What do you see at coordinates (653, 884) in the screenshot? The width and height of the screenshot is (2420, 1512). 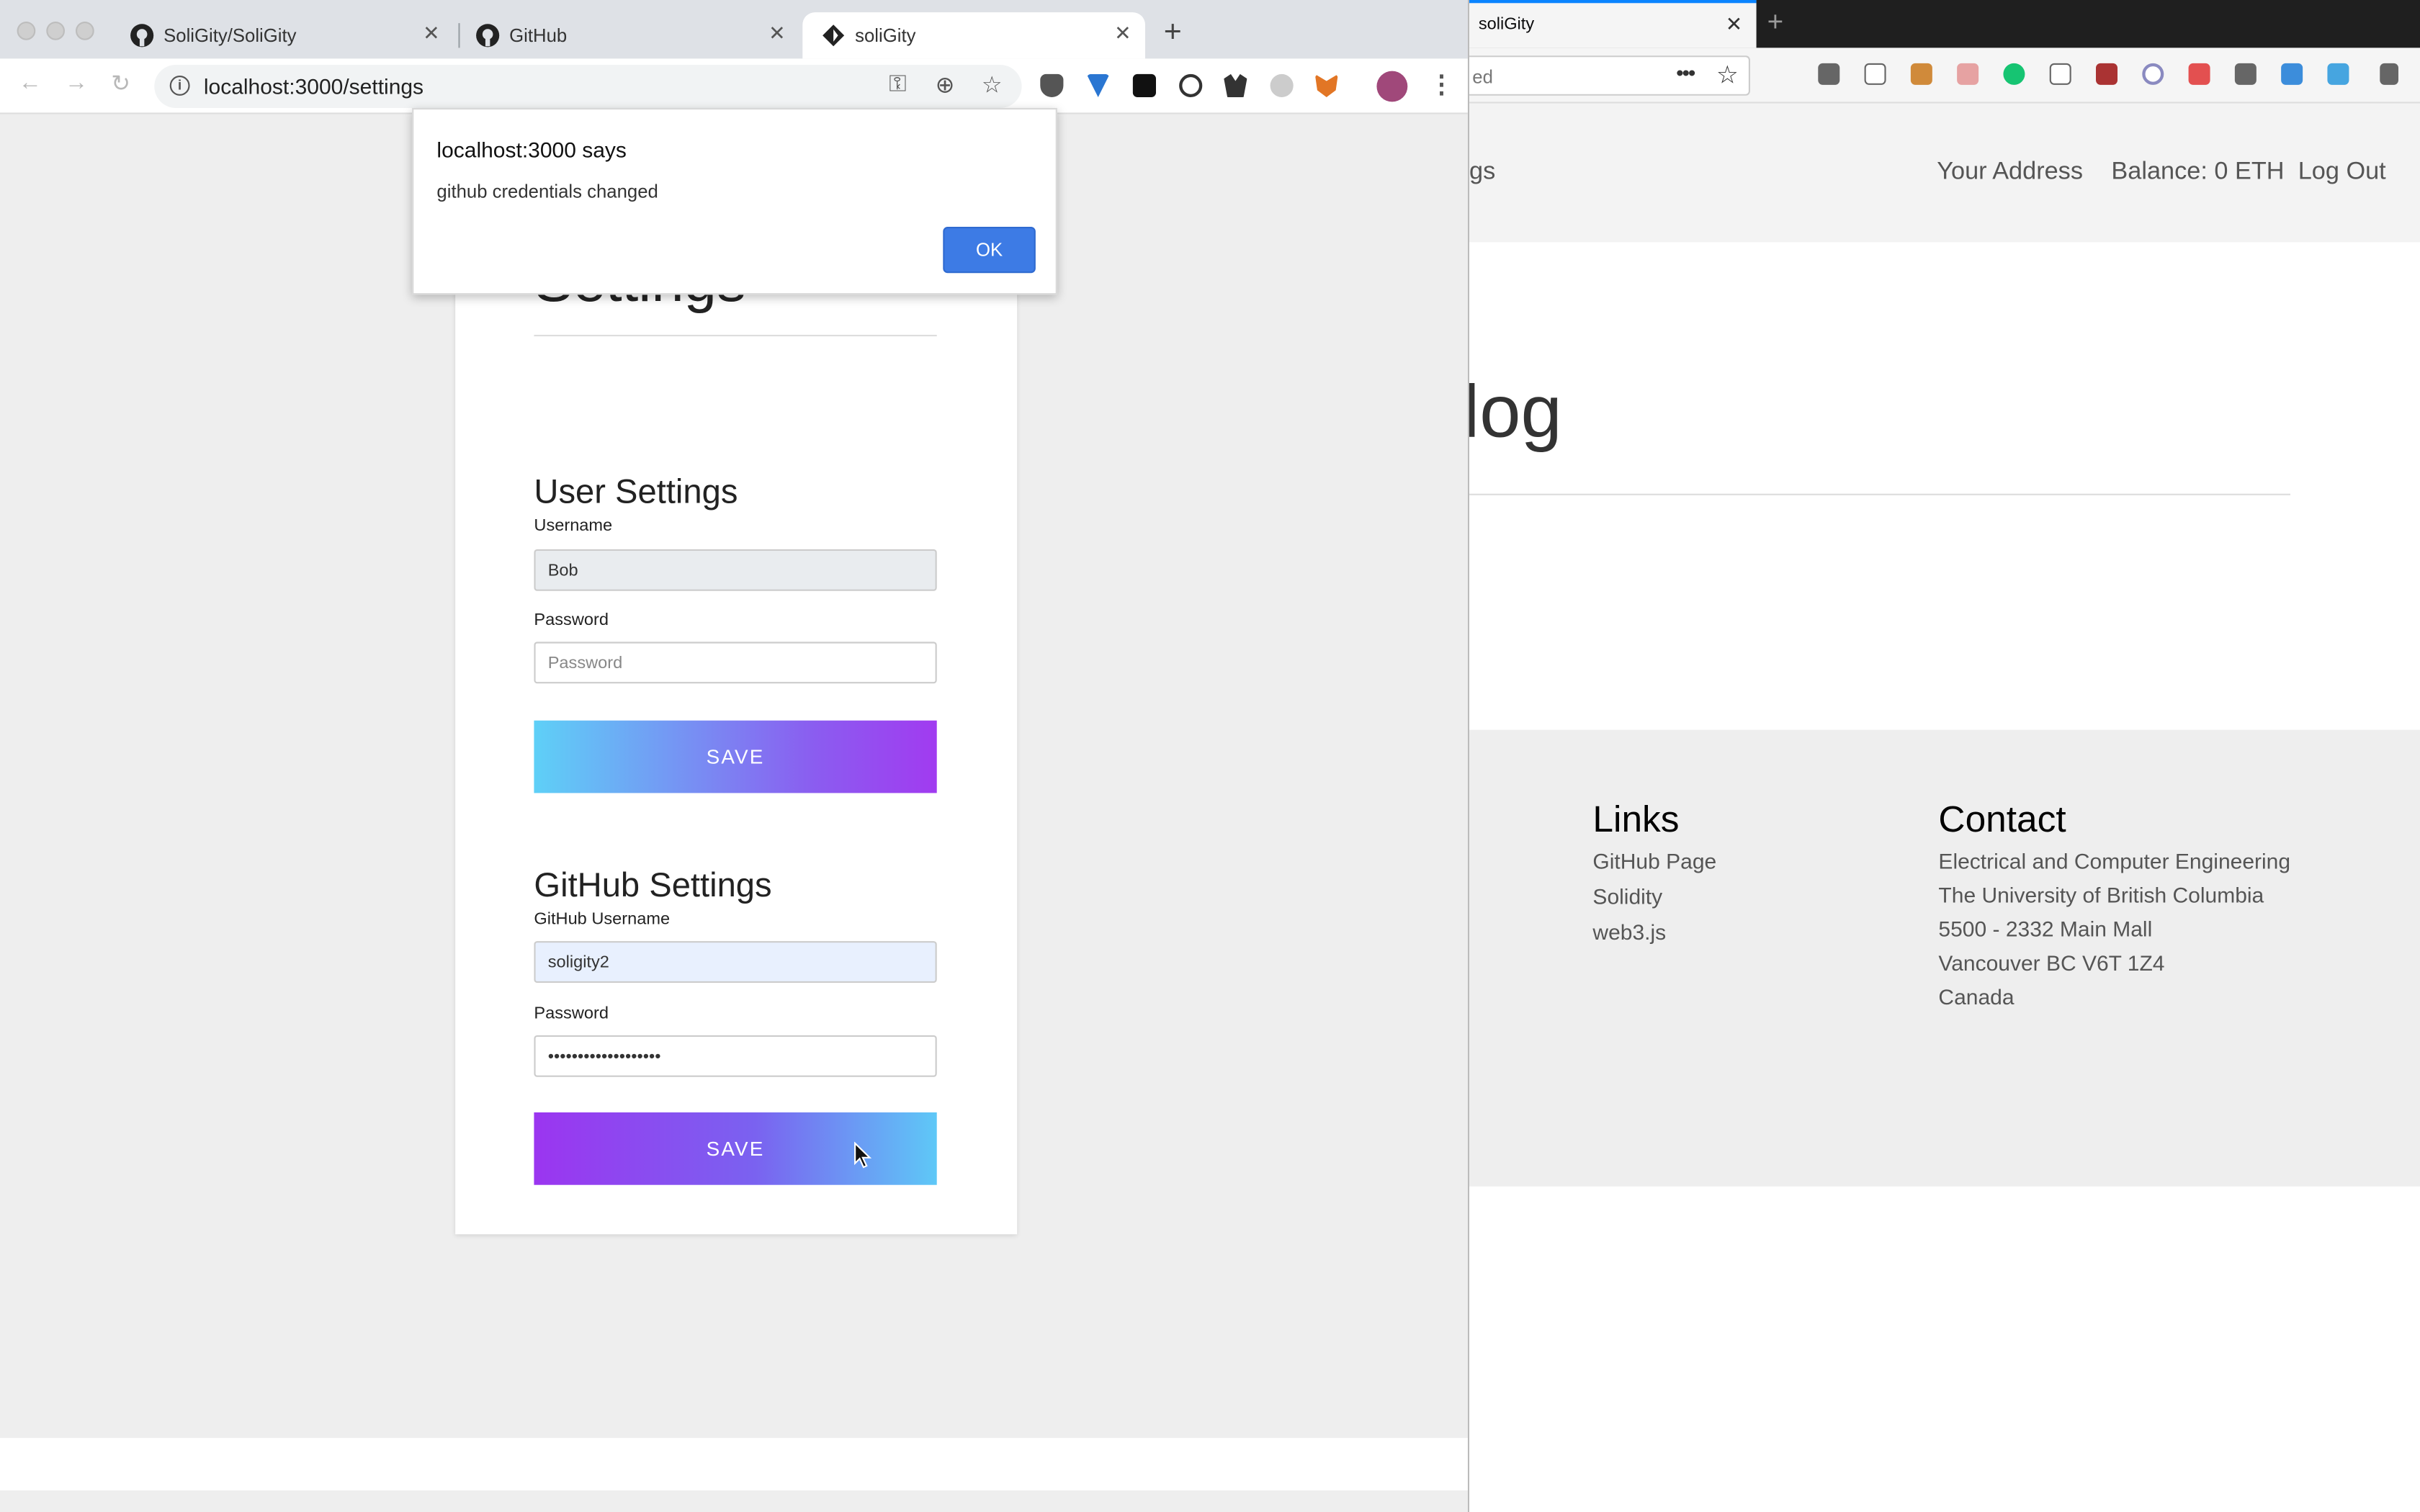 I see `github-settings-heading: GitHub Settings` at bounding box center [653, 884].